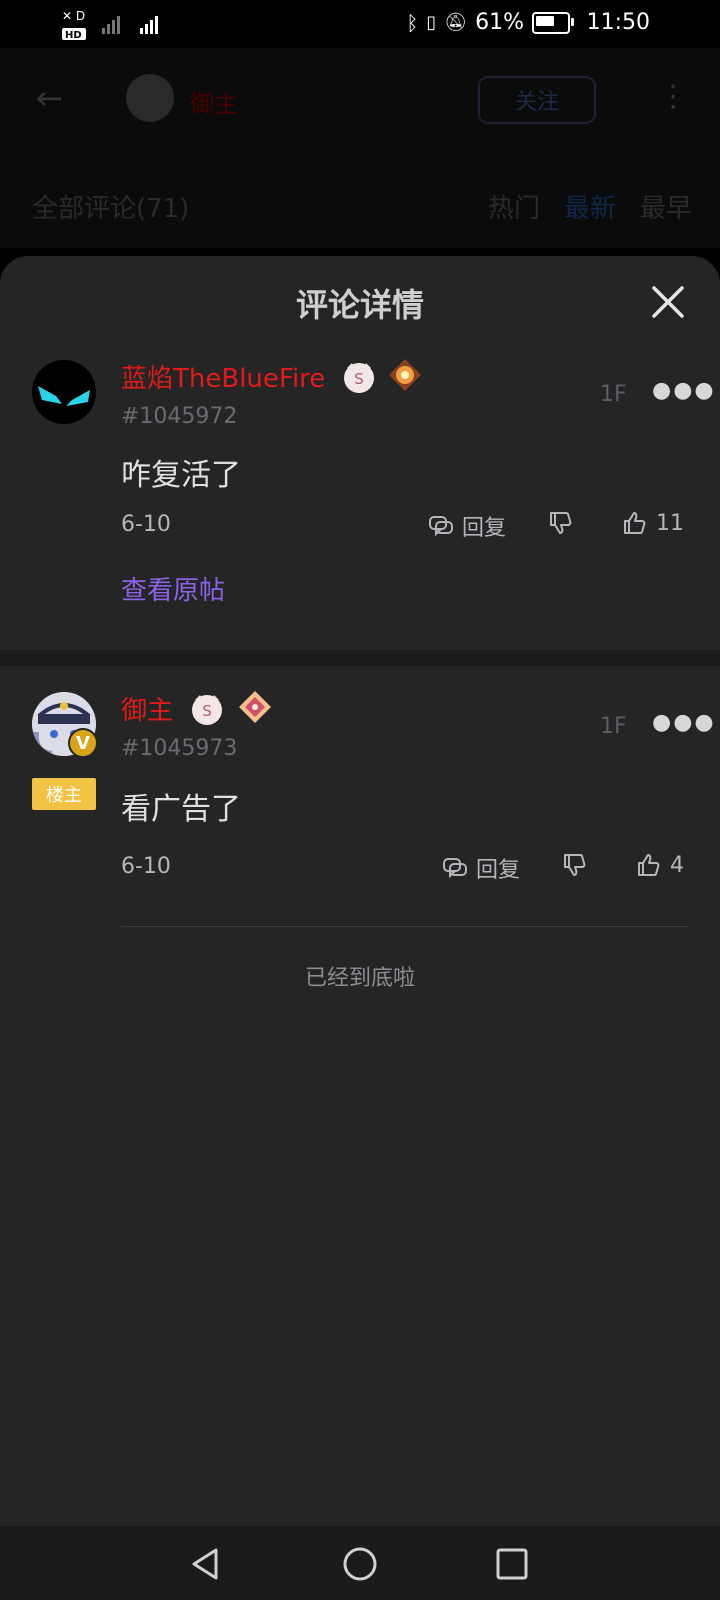 Image resolution: width=720 pixels, height=1600 pixels. I want to click on avatar-image, so click(64, 392).